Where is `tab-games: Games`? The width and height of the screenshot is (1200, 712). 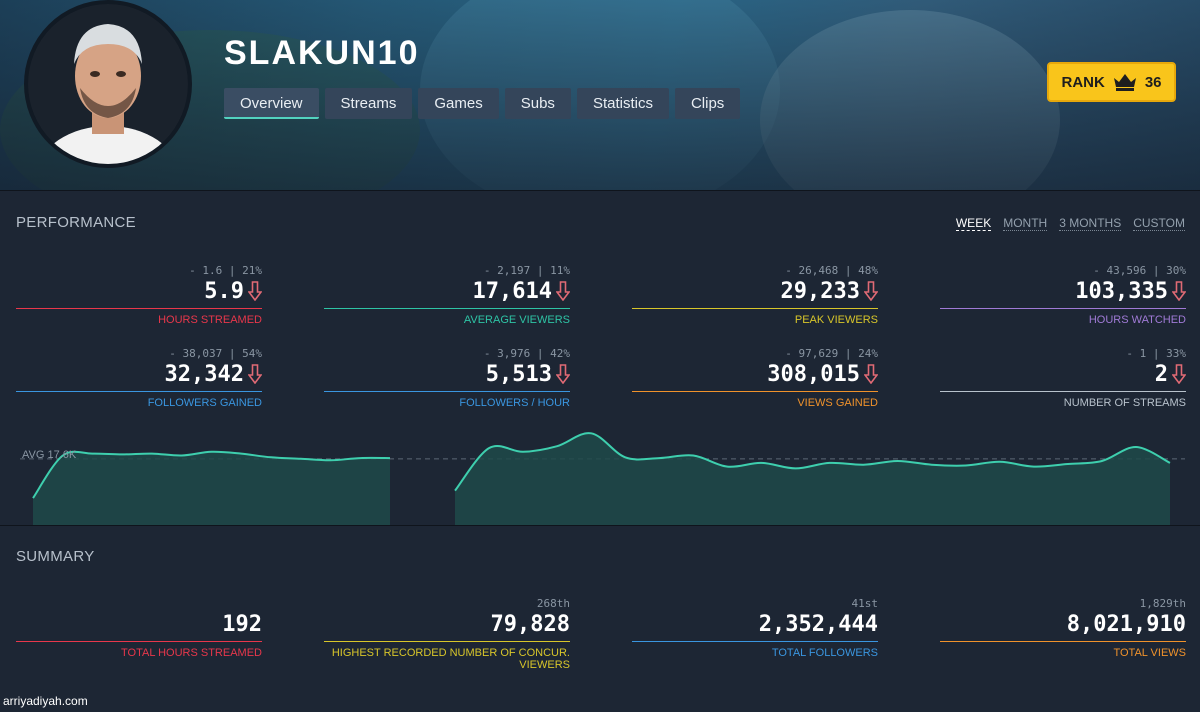 tab-games: Games is located at coordinates (458, 103).